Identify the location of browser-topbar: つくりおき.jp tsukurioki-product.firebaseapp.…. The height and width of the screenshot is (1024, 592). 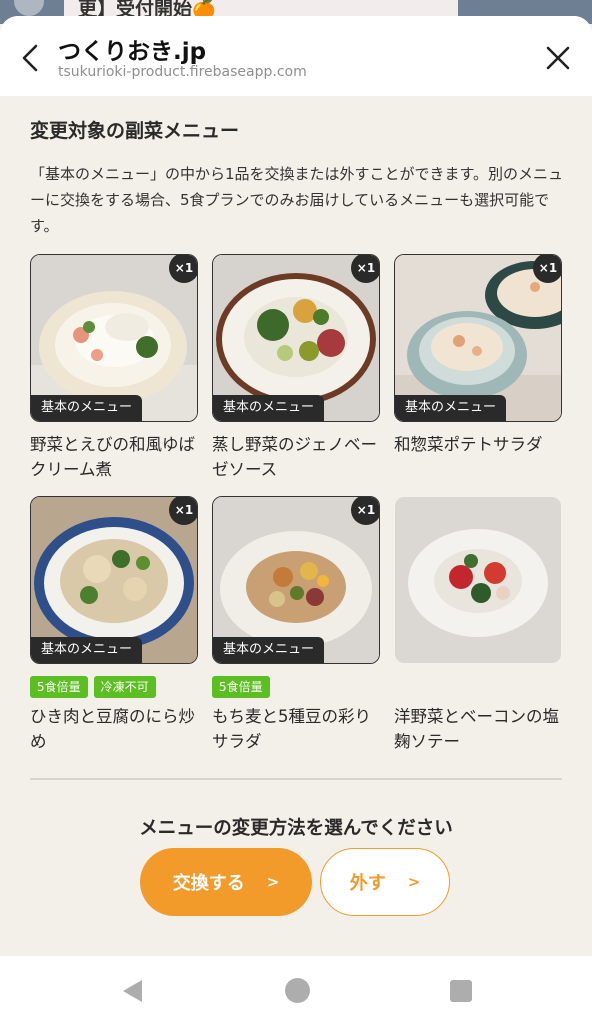
(296, 56).